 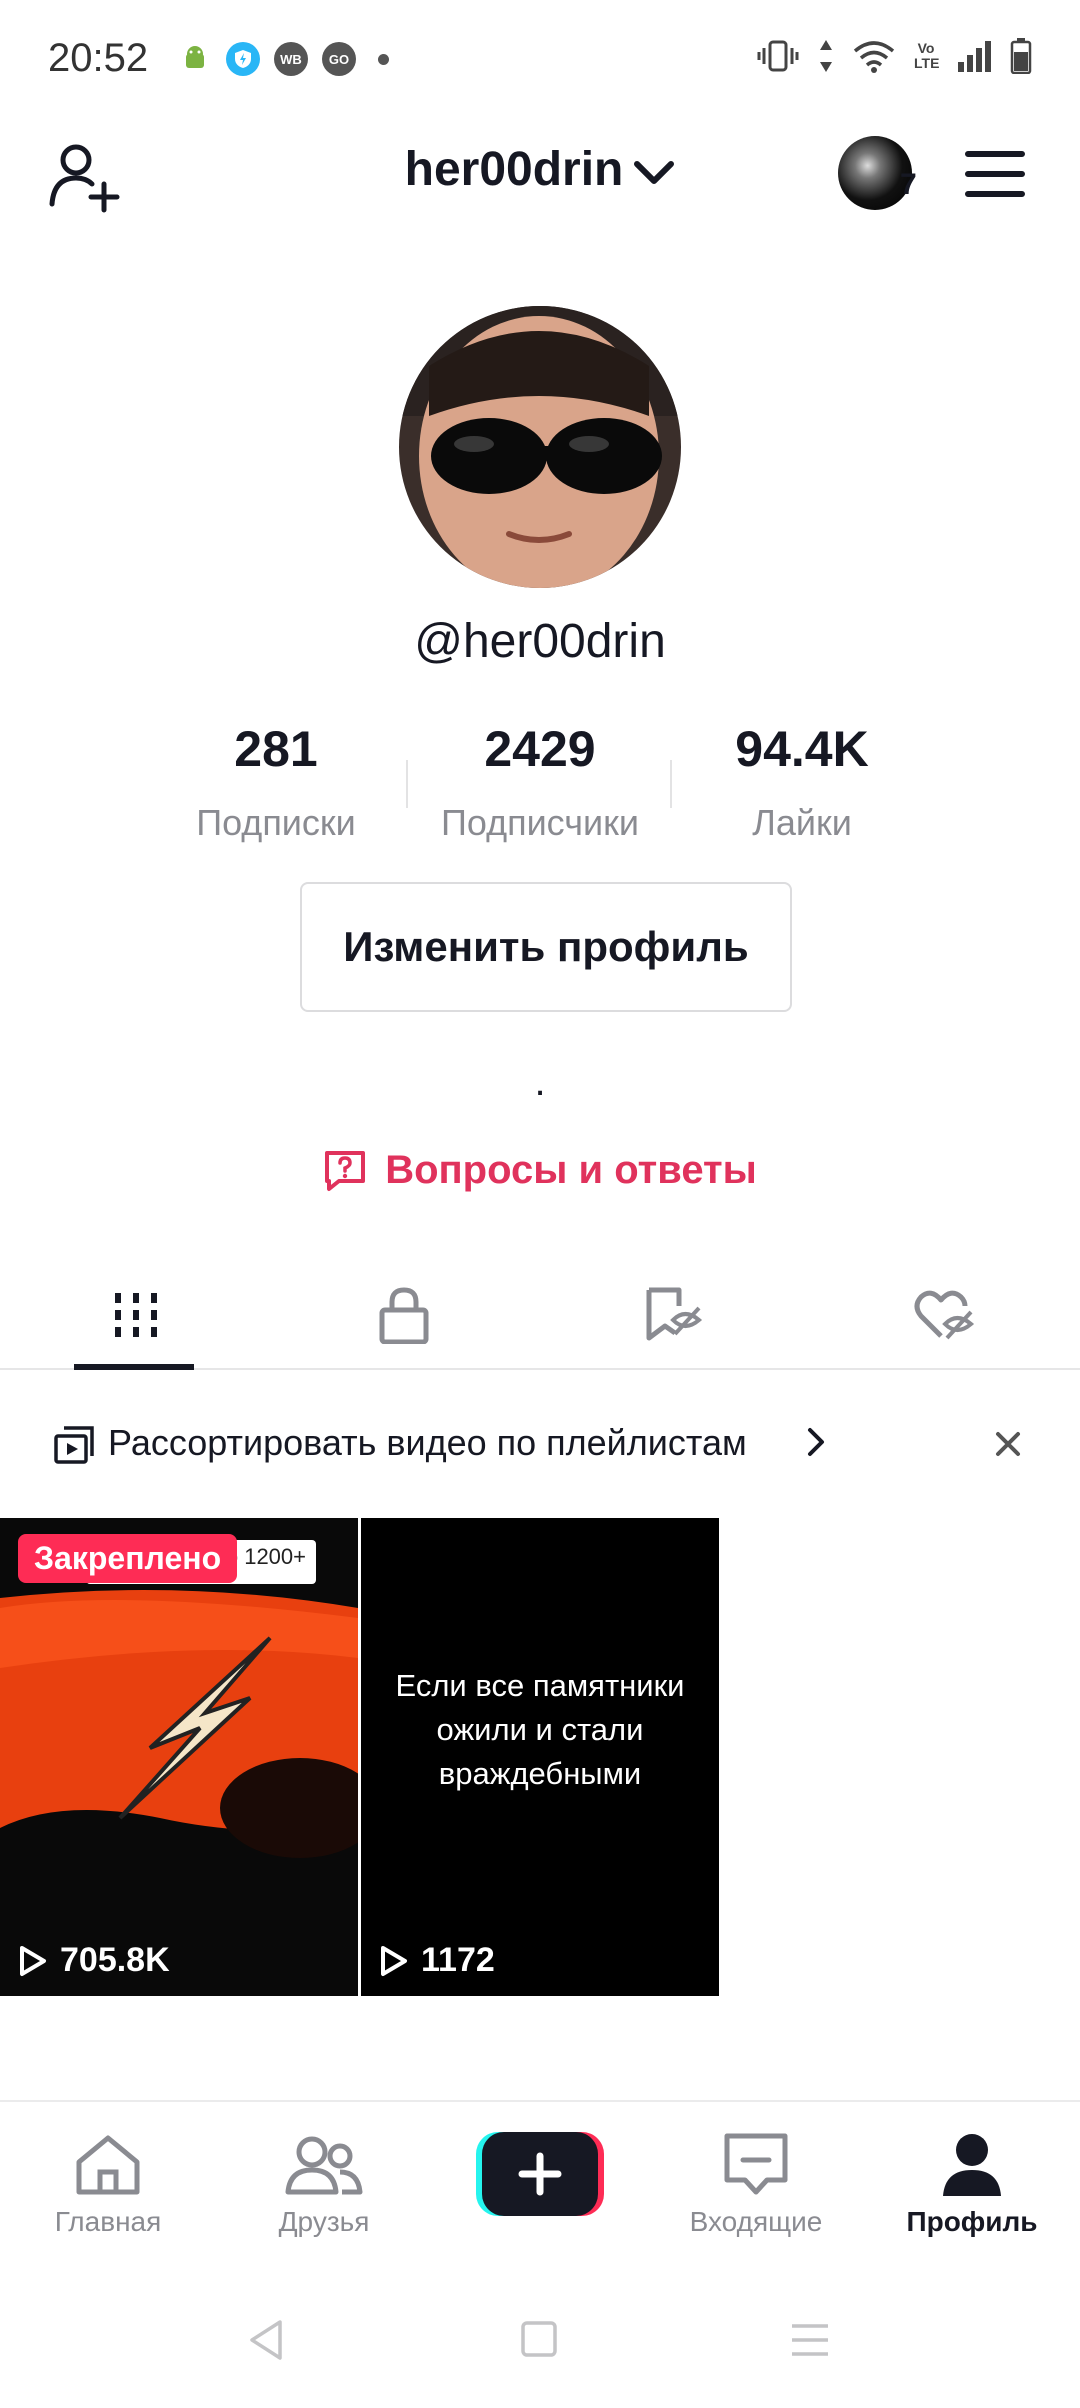 What do you see at coordinates (874, 57) in the screenshot?
I see `wifi-icon` at bounding box center [874, 57].